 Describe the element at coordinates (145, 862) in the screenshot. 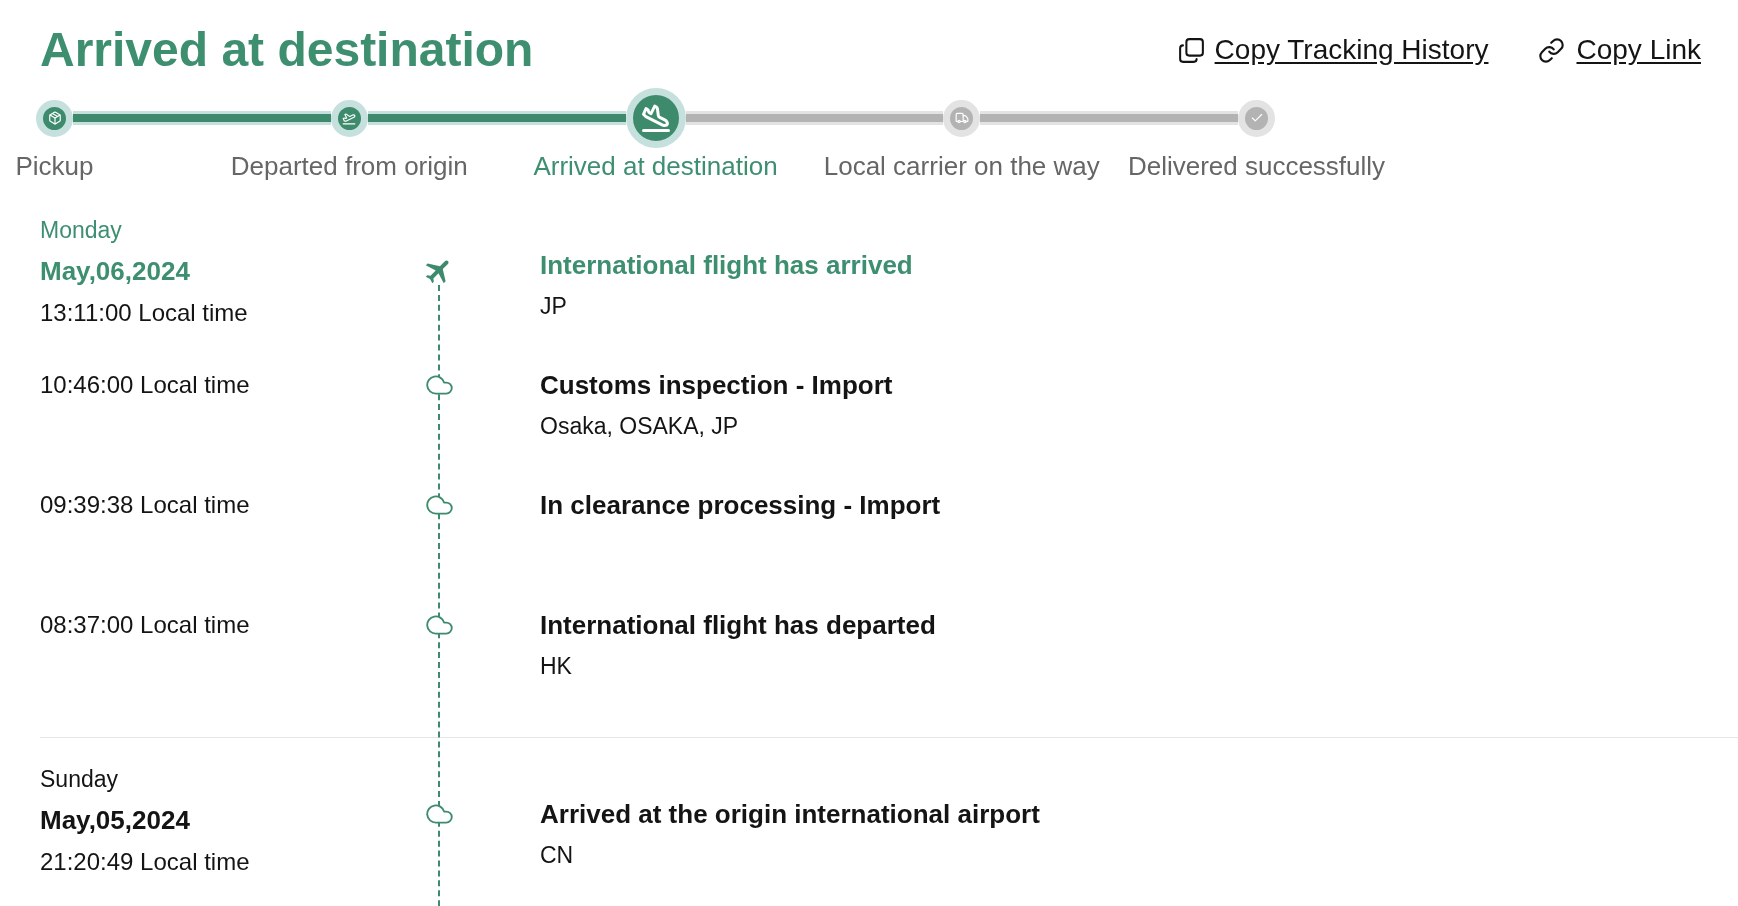

I see `event-time: 21:20:49 Local time` at that location.